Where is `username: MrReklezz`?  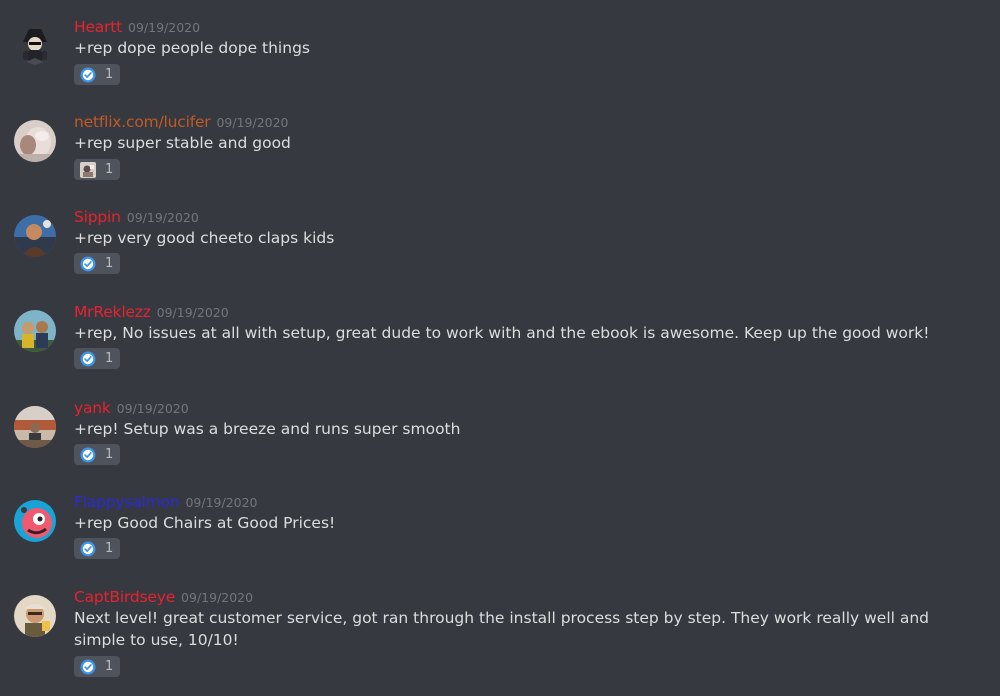 username: MrReklezz is located at coordinates (112, 312).